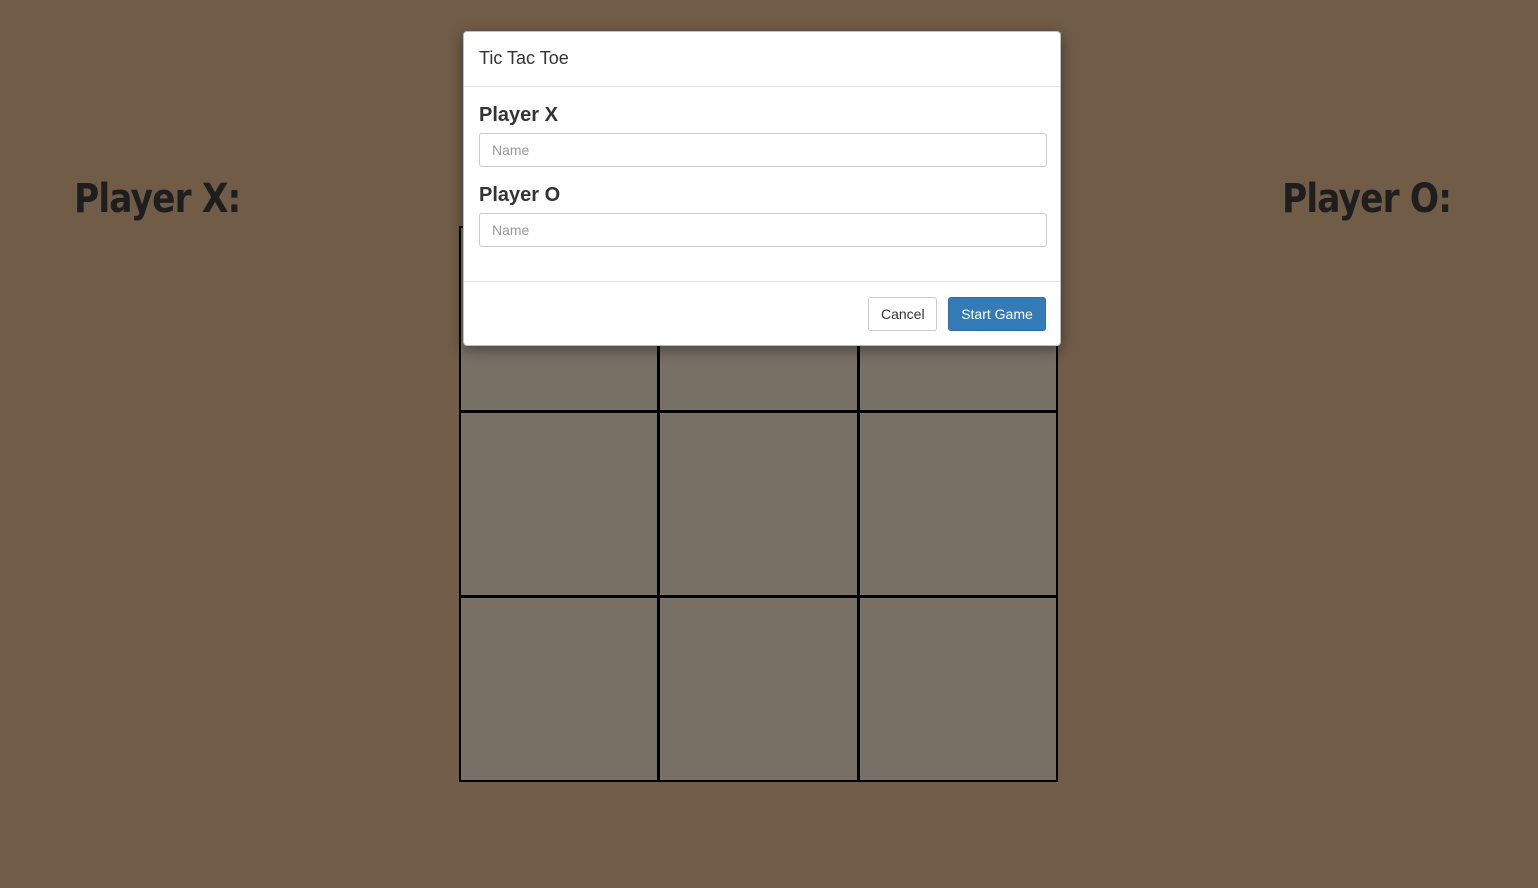 Image resolution: width=1538 pixels, height=888 pixels. Describe the element at coordinates (902, 314) in the screenshot. I see `cancel-button: Cancel` at that location.